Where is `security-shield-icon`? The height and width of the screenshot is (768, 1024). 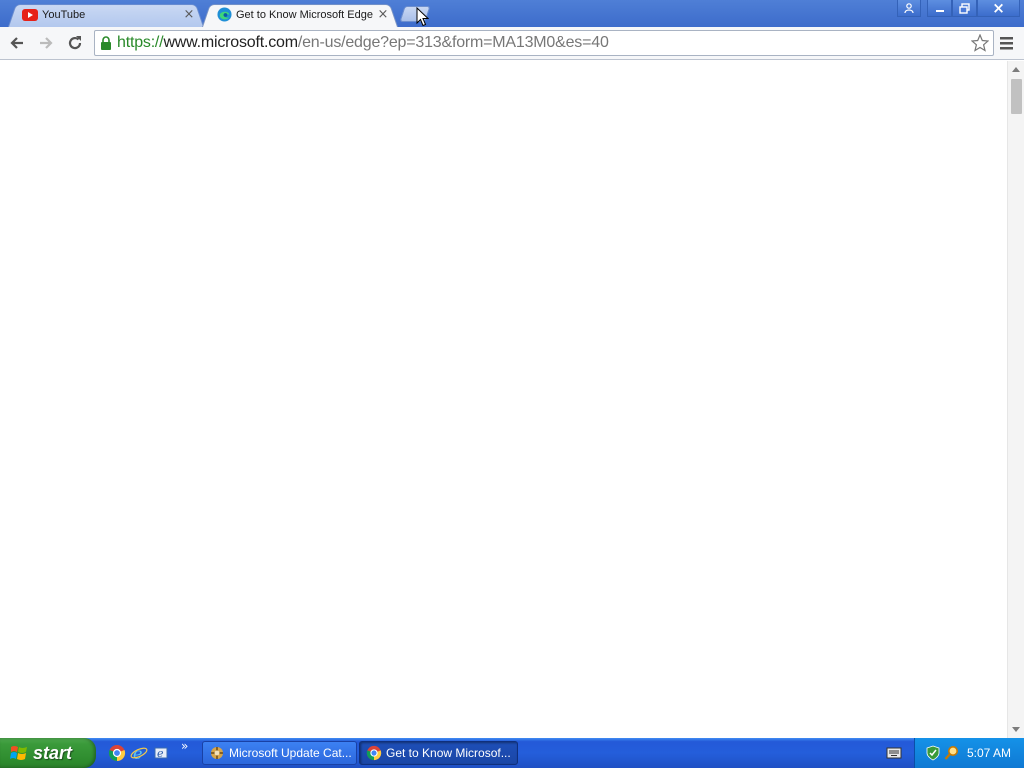 security-shield-icon is located at coordinates (933, 753).